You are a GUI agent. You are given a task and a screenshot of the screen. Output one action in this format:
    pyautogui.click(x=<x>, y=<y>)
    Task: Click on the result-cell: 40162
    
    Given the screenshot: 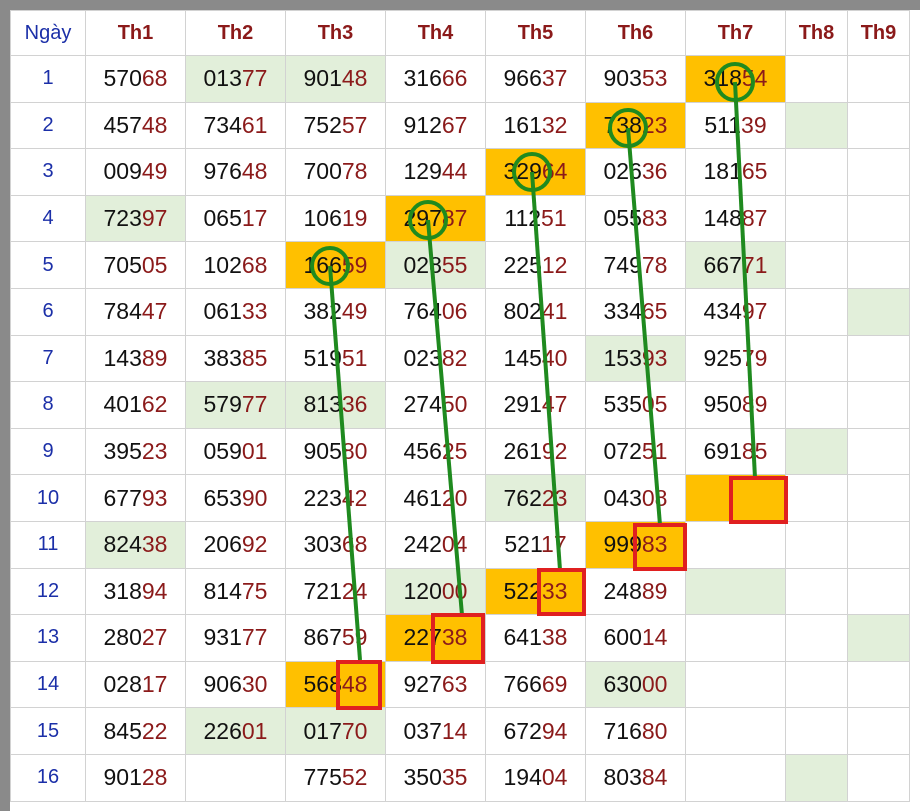 What is the action you would take?
    pyautogui.click(x=135, y=405)
    